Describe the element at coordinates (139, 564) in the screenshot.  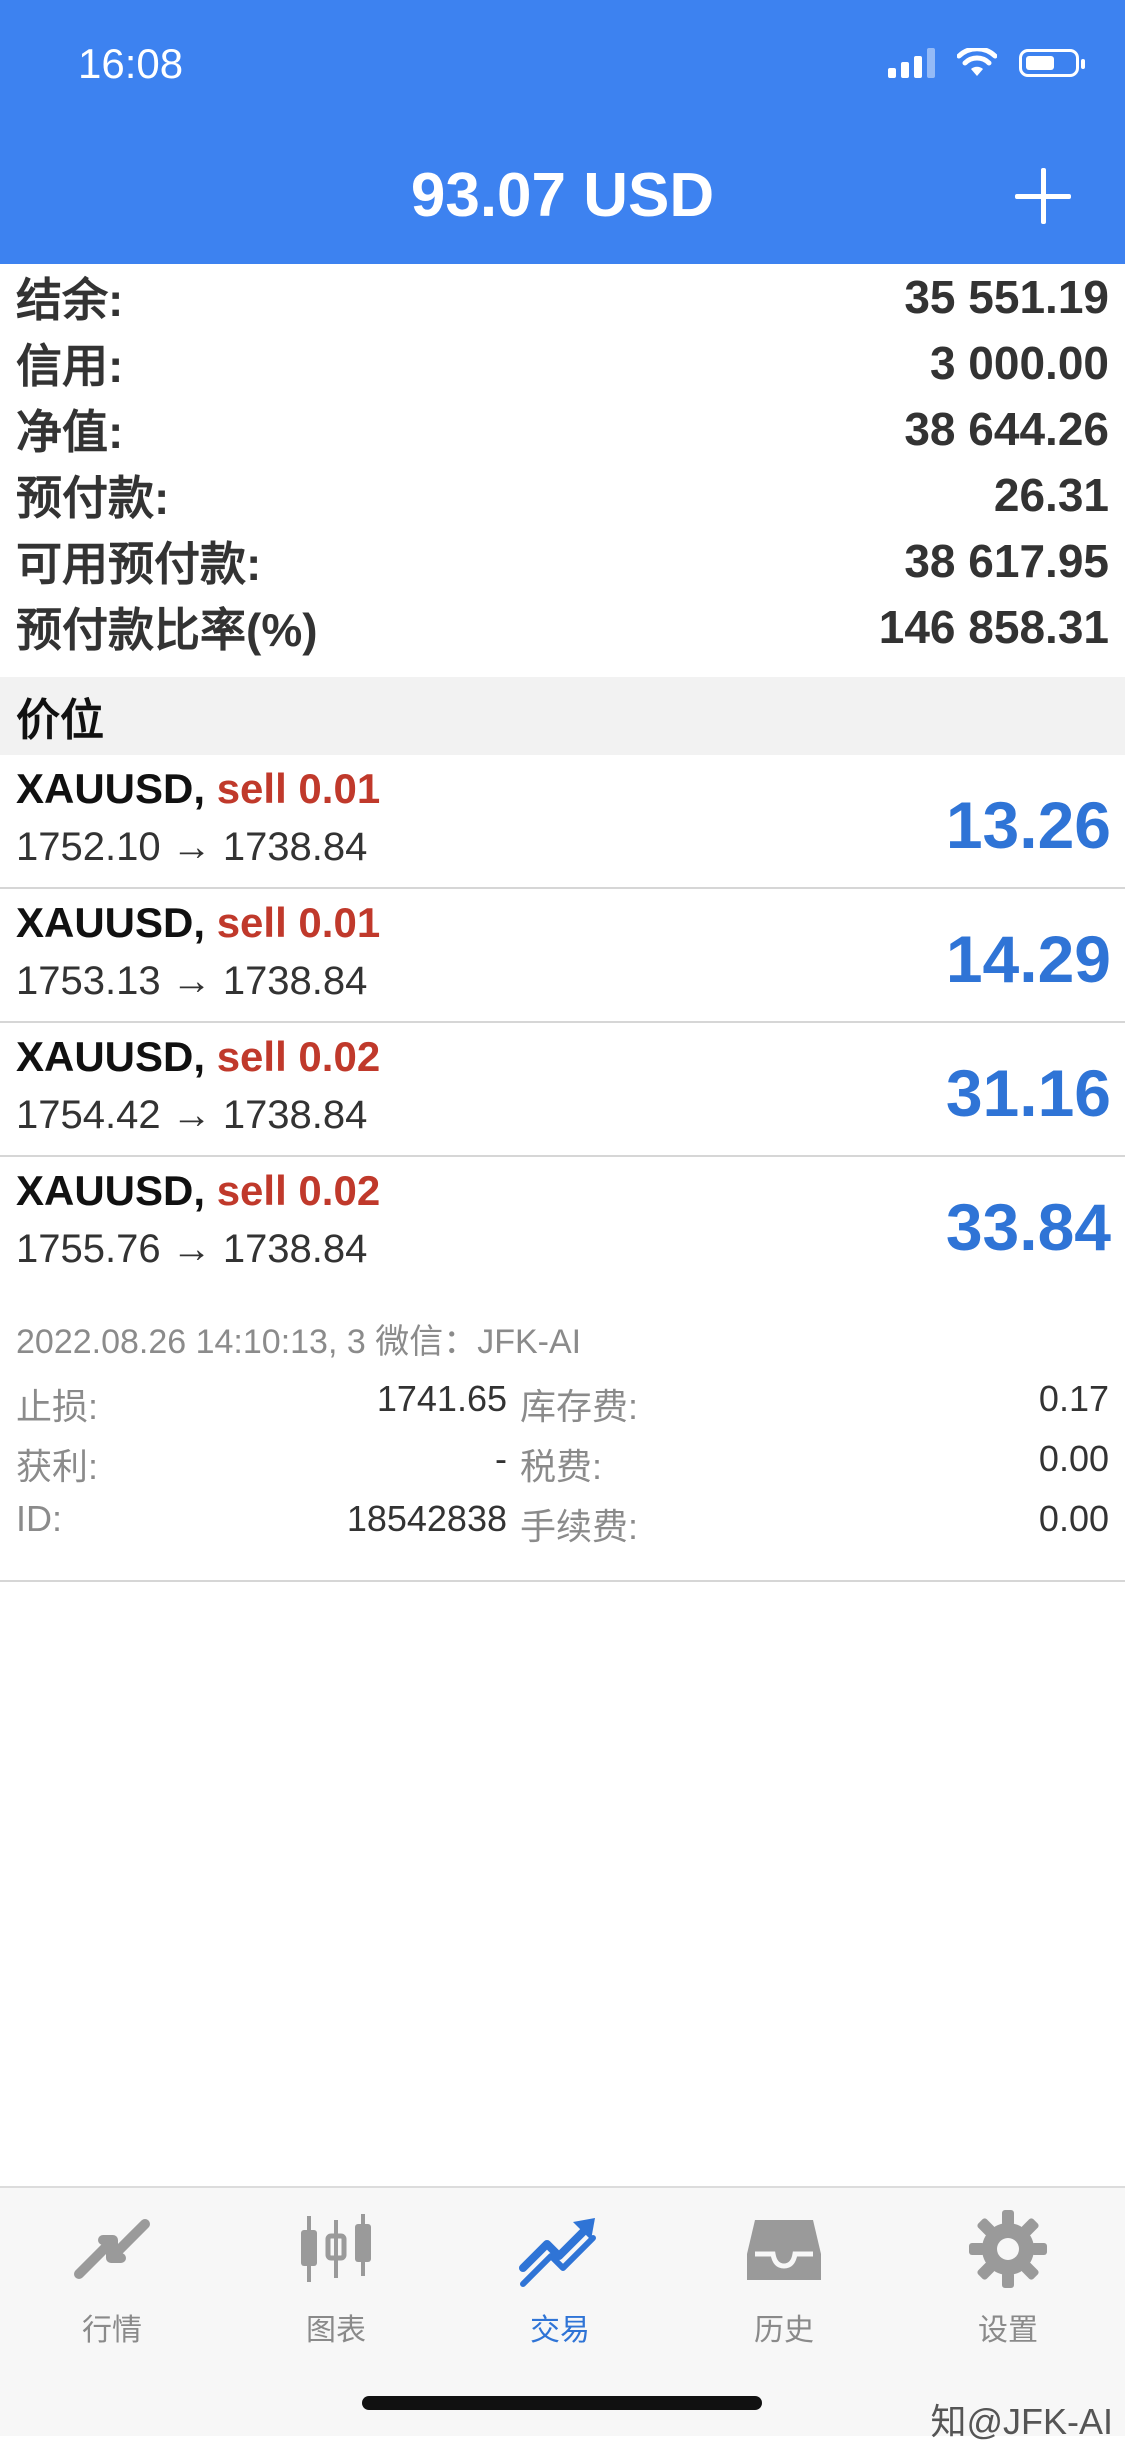
I see `summary-label: 可用预付款:` at that location.